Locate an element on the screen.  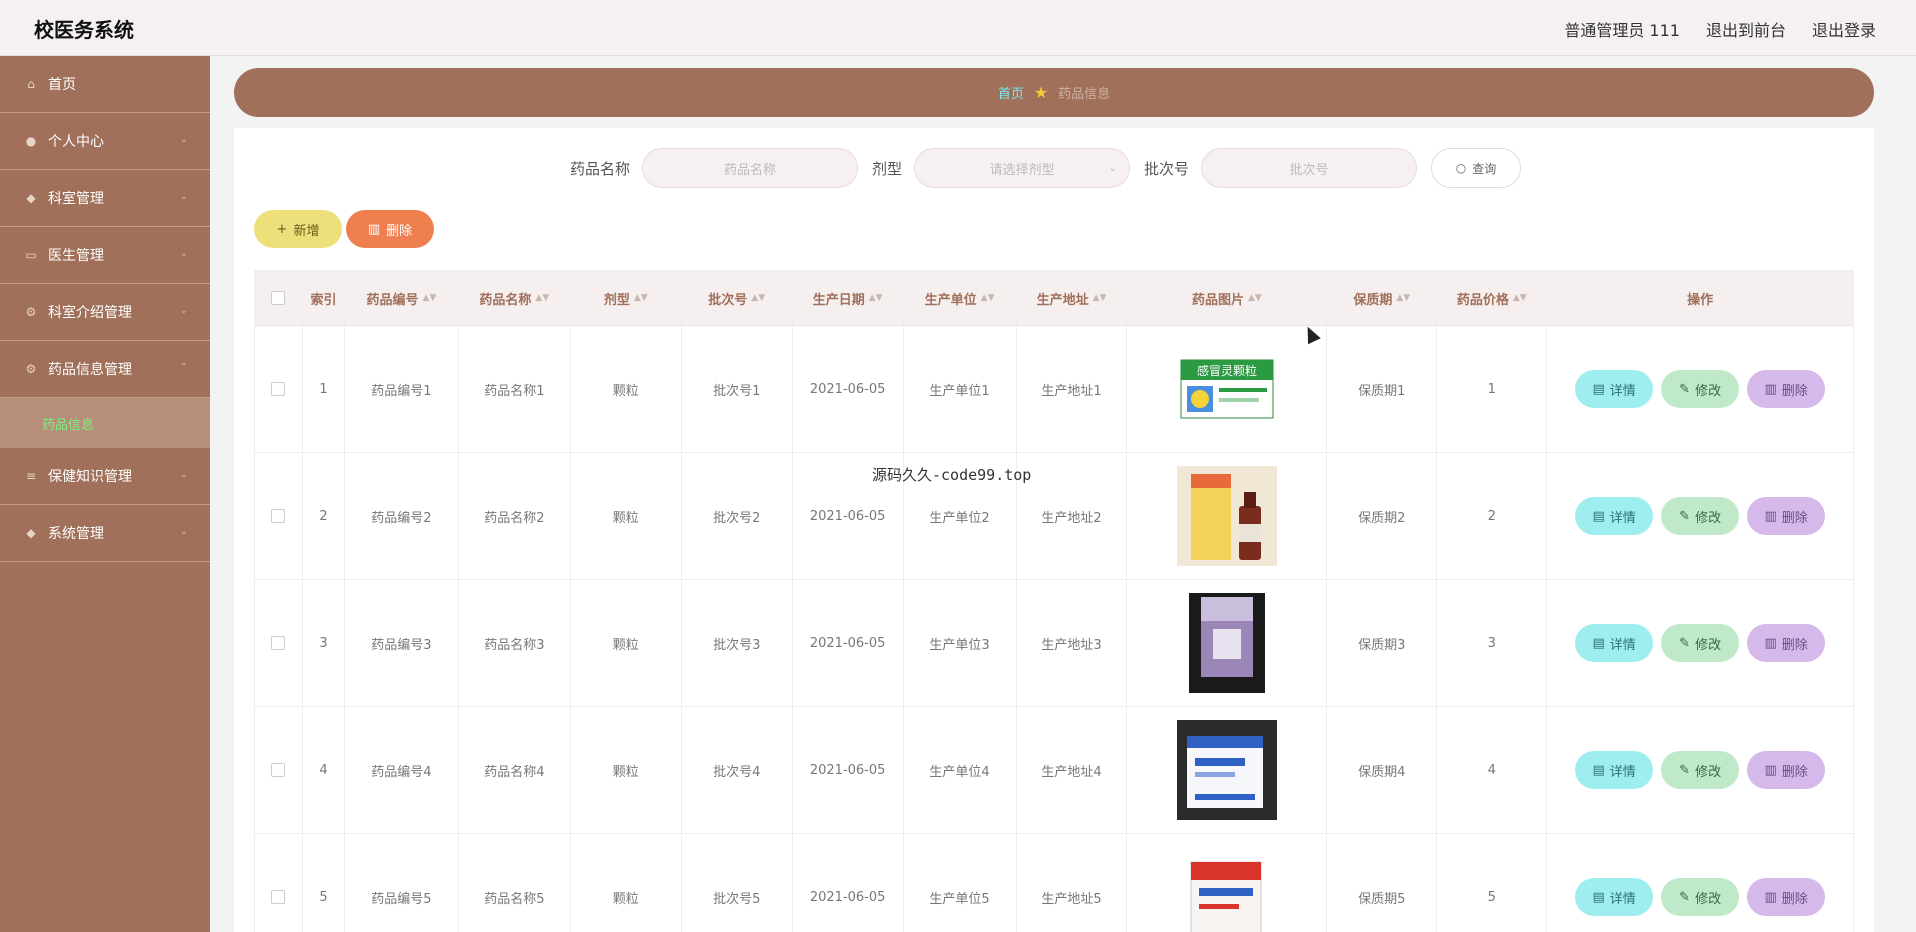
sidebar-item-health-knowledge: ≡ 保健知识管理 ⌄ is located at coordinates (105, 476).